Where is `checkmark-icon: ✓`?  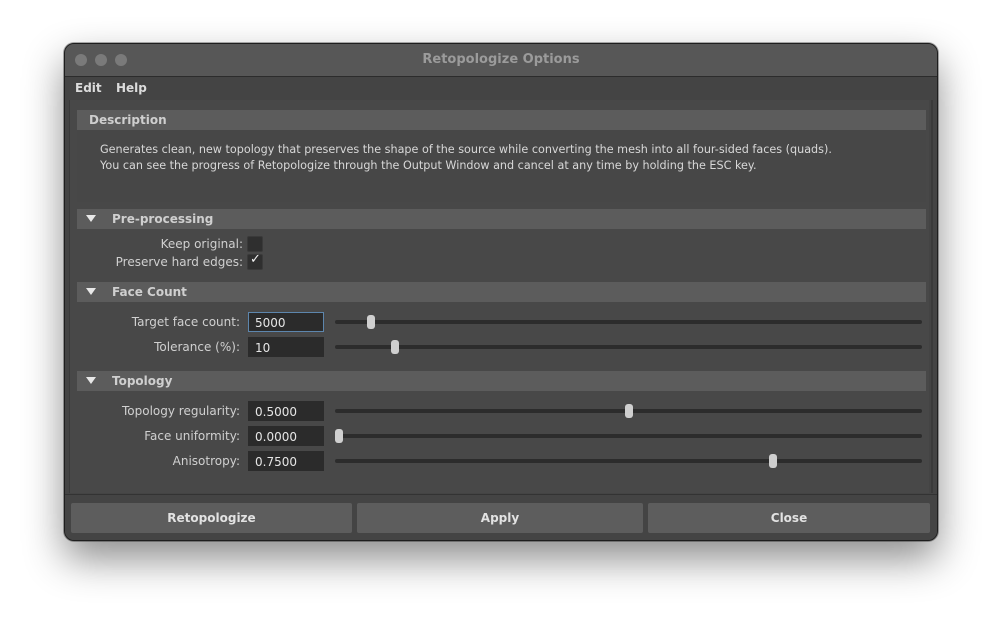 checkmark-icon: ✓ is located at coordinates (255, 259).